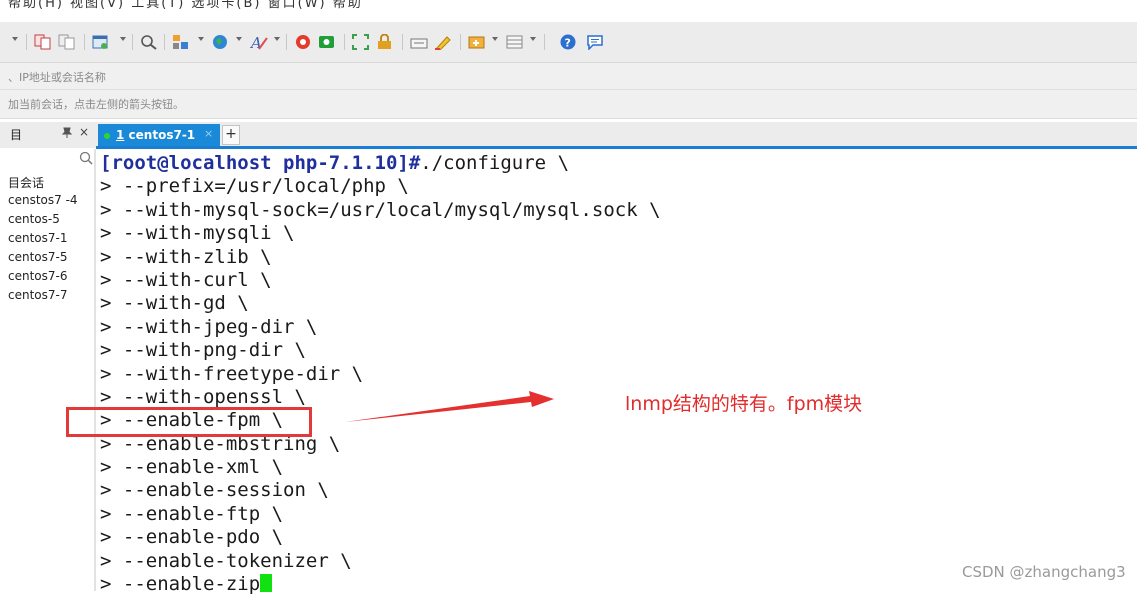 This screenshot has height=596, width=1137. What do you see at coordinates (214, 490) in the screenshot?
I see `terminal-line: > --enable-session \` at bounding box center [214, 490].